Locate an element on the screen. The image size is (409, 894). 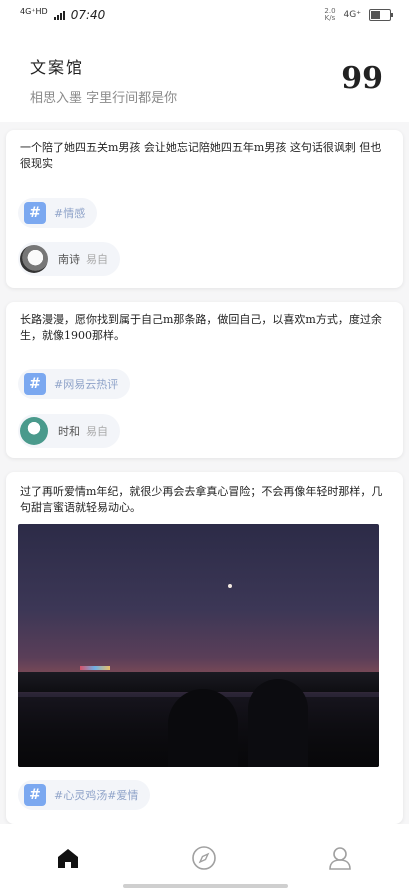
status-time: 07:40 is located at coordinates (88, 15).